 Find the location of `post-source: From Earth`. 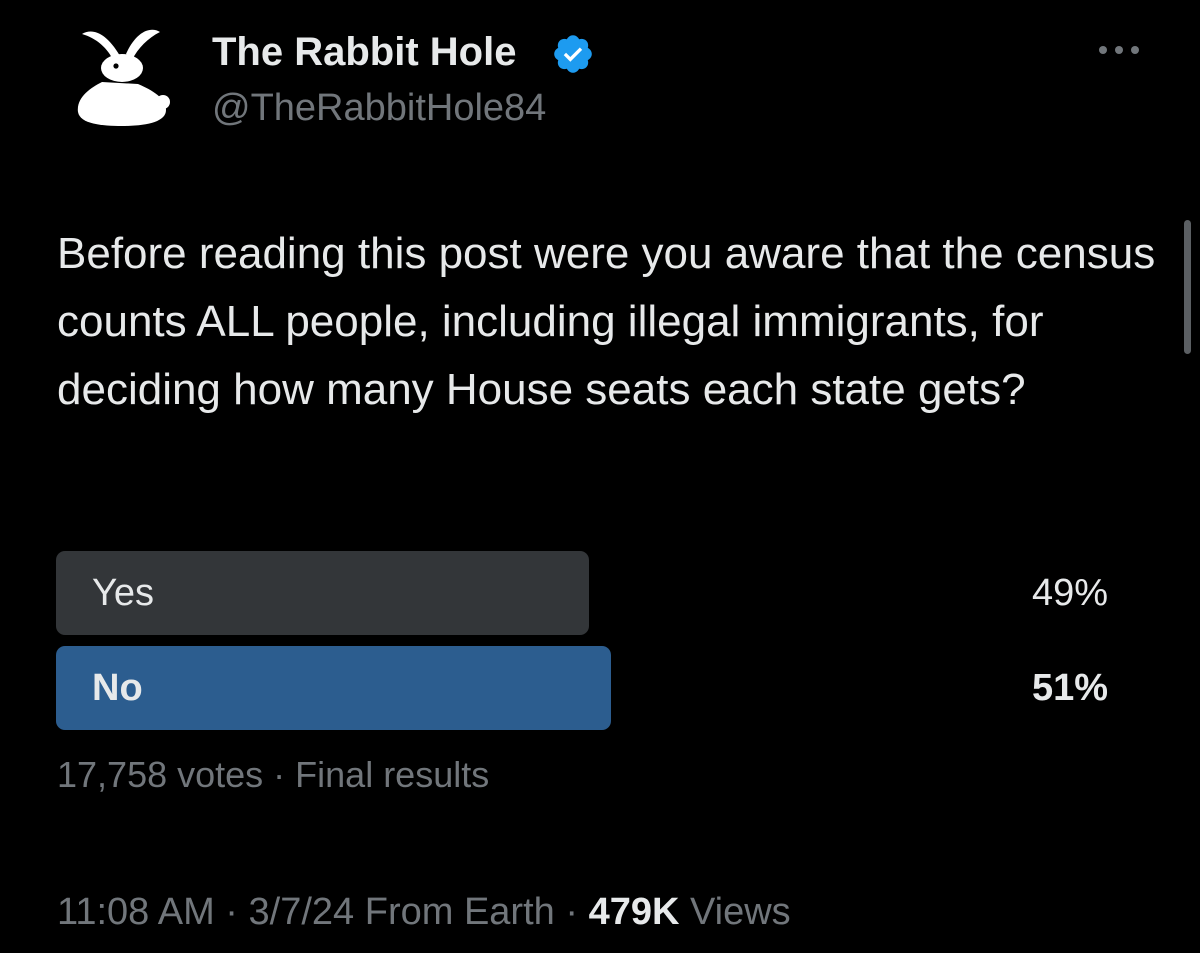

post-source: From Earth is located at coordinates (459, 912).